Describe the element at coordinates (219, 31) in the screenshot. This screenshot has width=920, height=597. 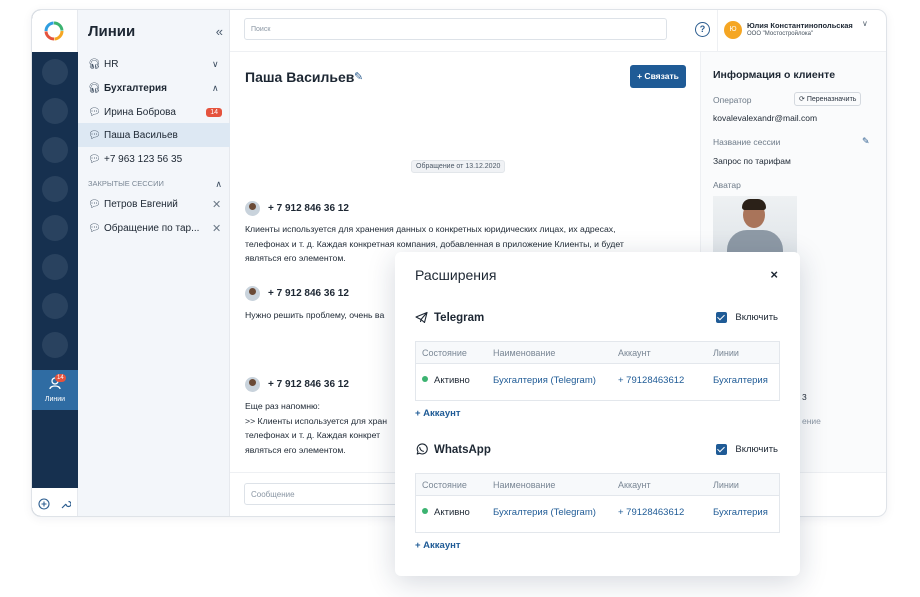
I see `collapse-icon: «` at that location.